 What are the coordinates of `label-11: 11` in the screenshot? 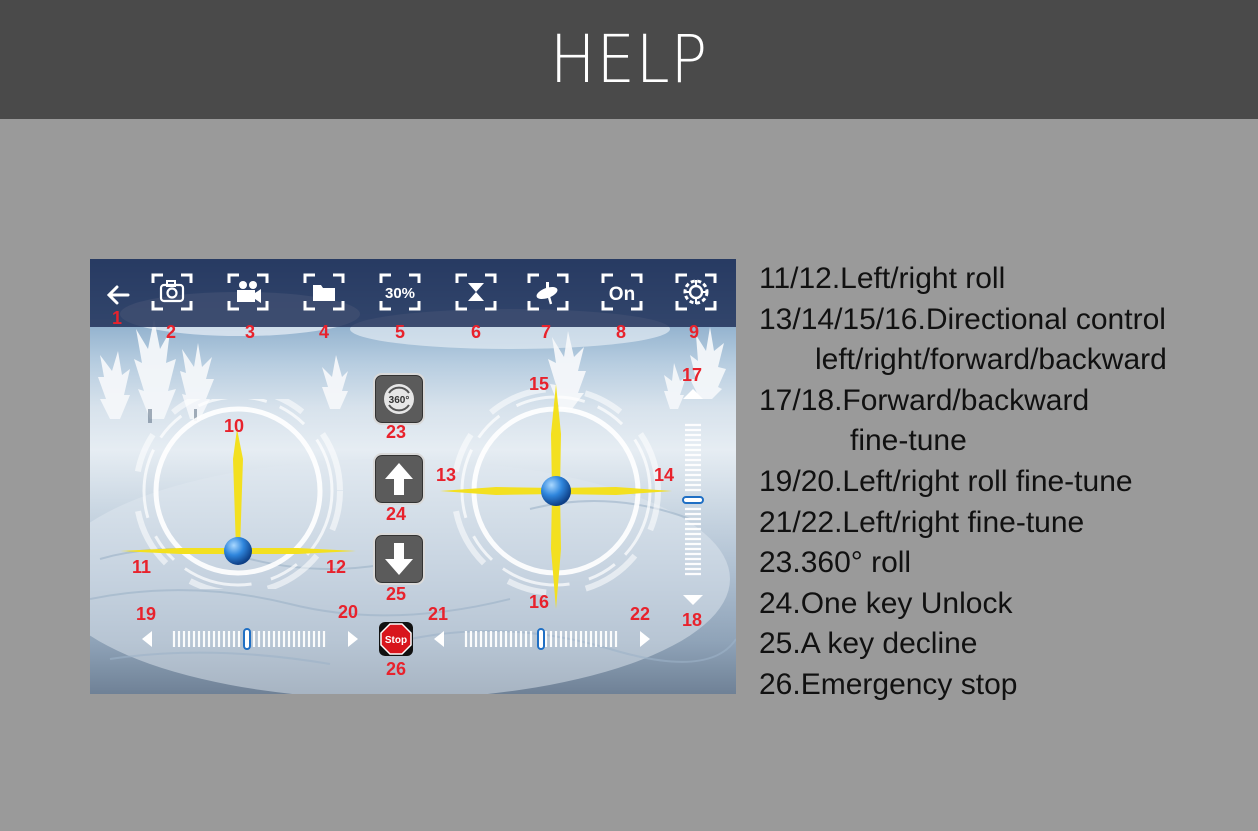 It's located at (142, 567).